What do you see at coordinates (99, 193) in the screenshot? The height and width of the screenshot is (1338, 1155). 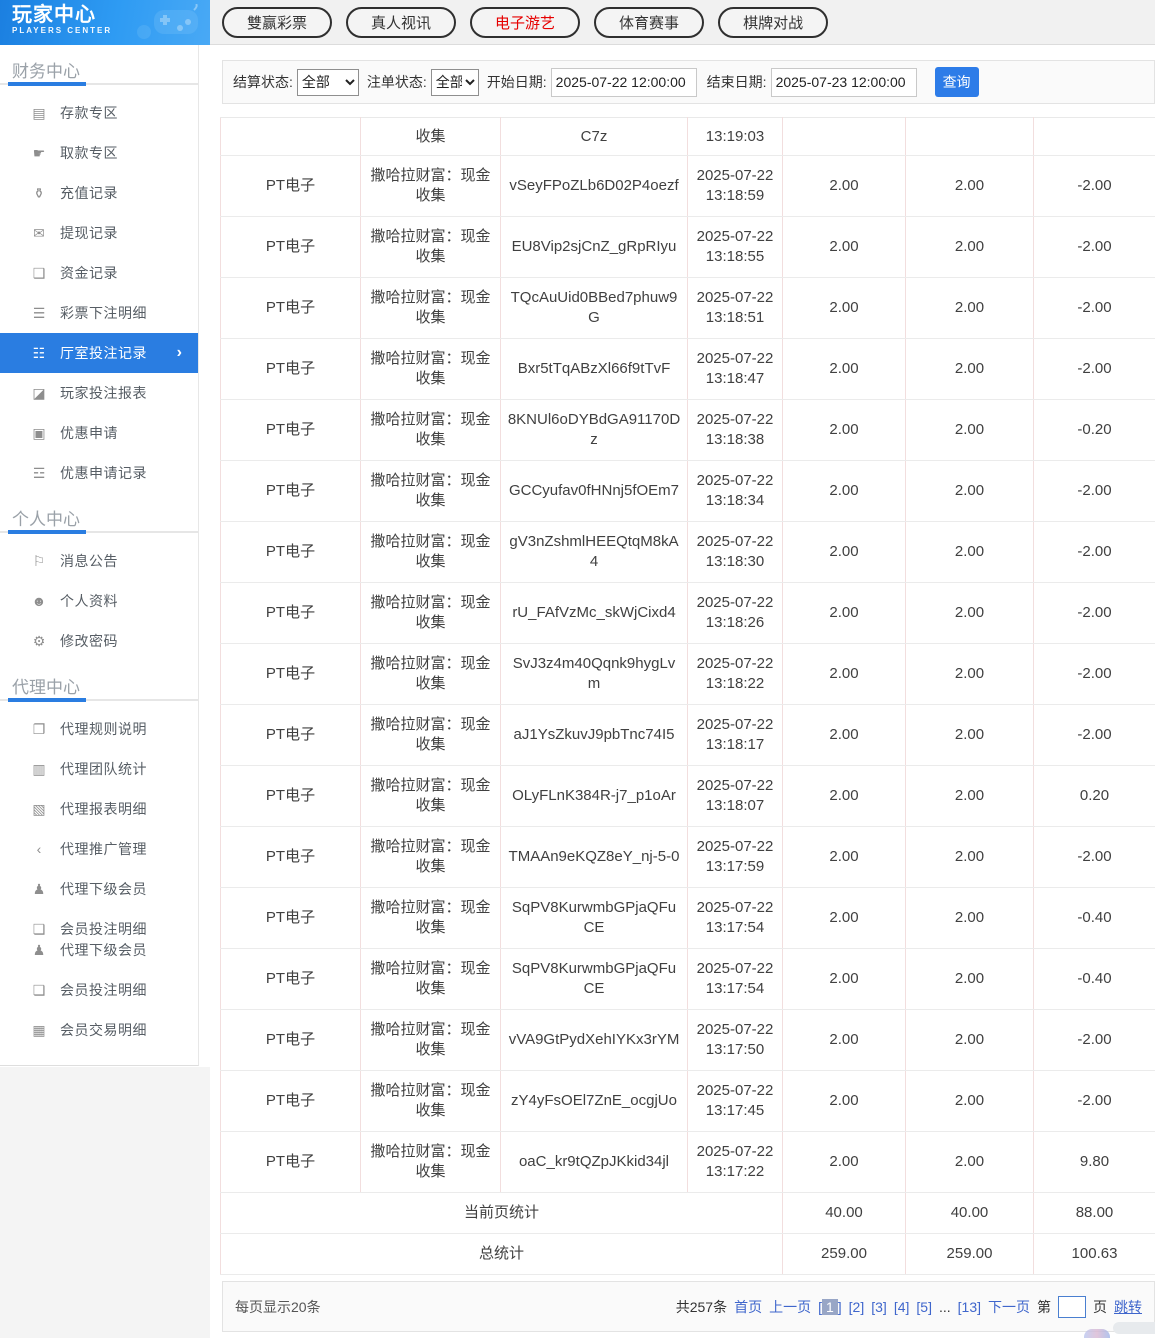 I see `sidebar-item-充值记录: ⚱ 充值记录 ›` at bounding box center [99, 193].